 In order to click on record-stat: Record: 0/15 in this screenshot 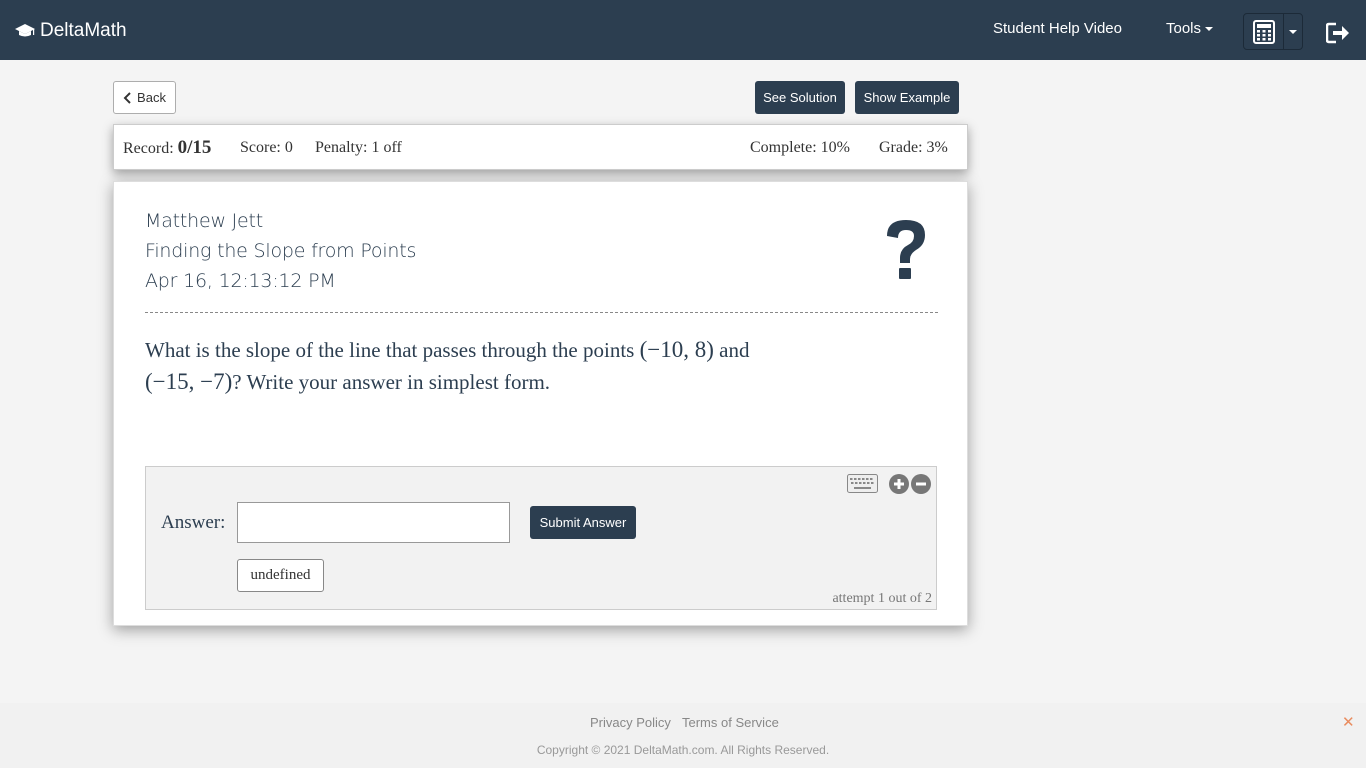, I will do `click(167, 148)`.